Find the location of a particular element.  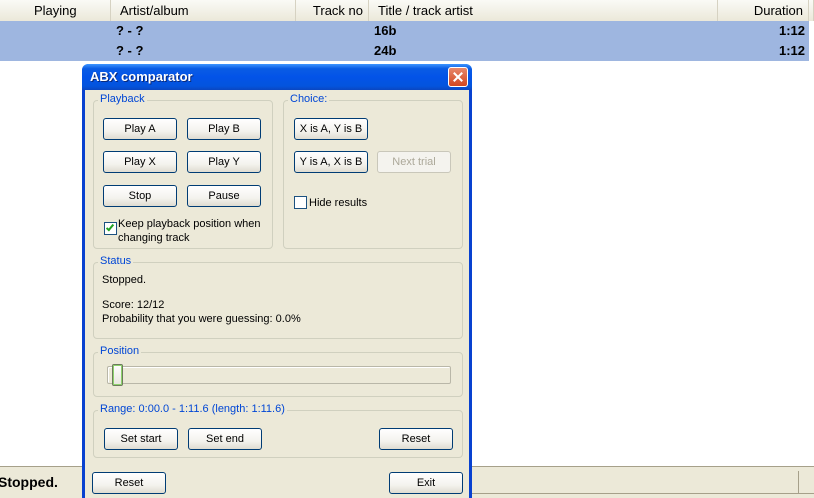

close-icon is located at coordinates (458, 77).